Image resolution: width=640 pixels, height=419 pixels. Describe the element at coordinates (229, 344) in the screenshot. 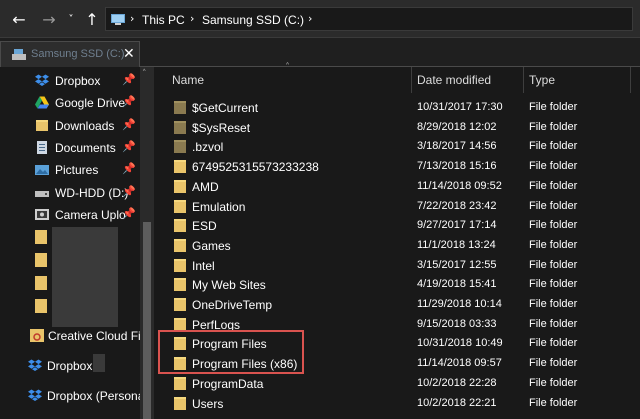

I see `file-name: Program Files` at that location.